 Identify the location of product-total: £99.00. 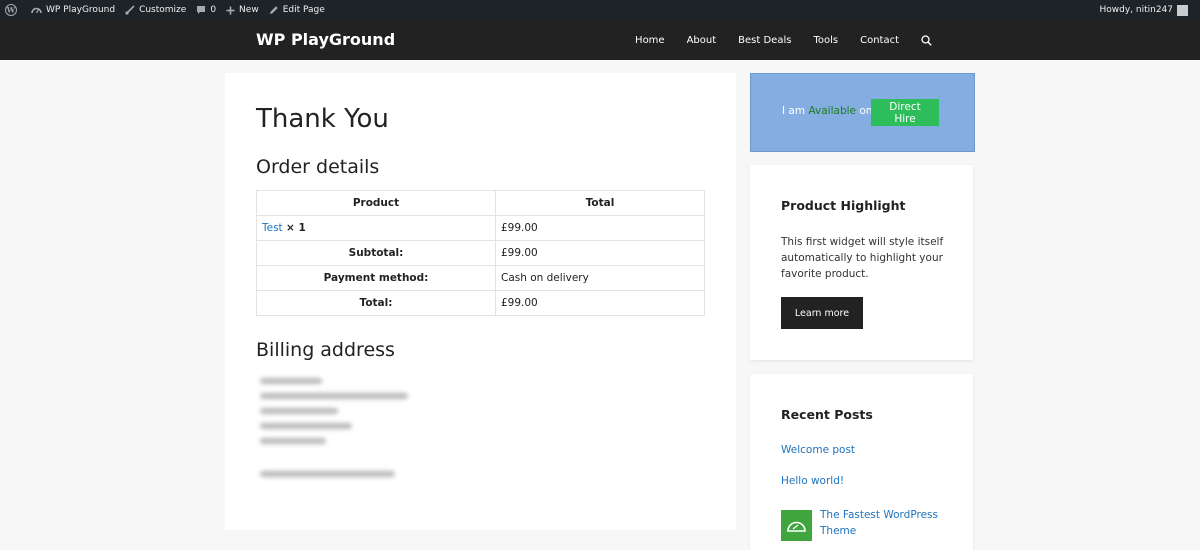
(600, 228).